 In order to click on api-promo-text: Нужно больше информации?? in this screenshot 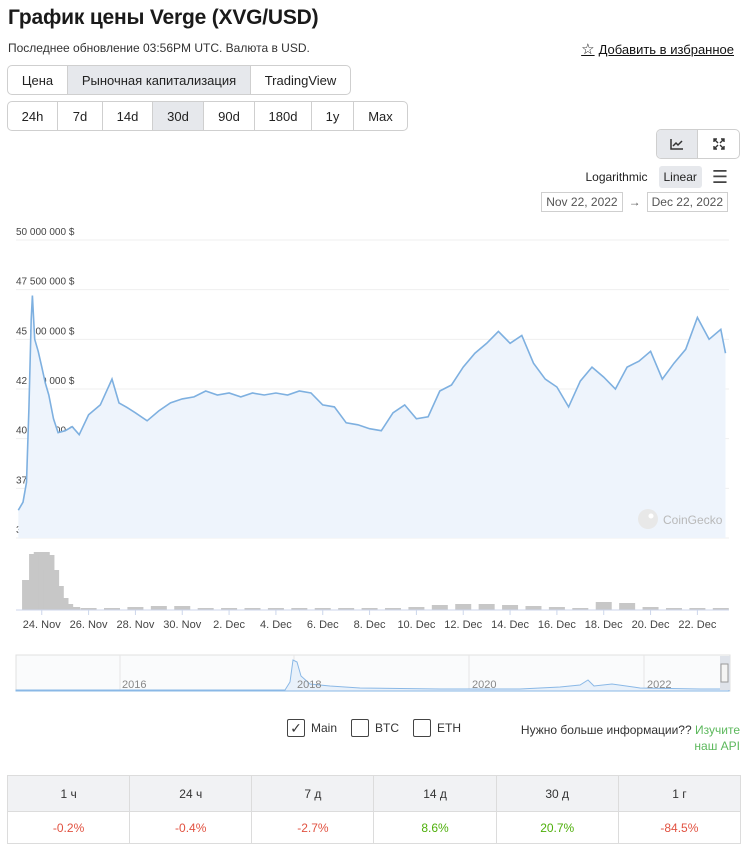, I will do `click(606, 730)`.